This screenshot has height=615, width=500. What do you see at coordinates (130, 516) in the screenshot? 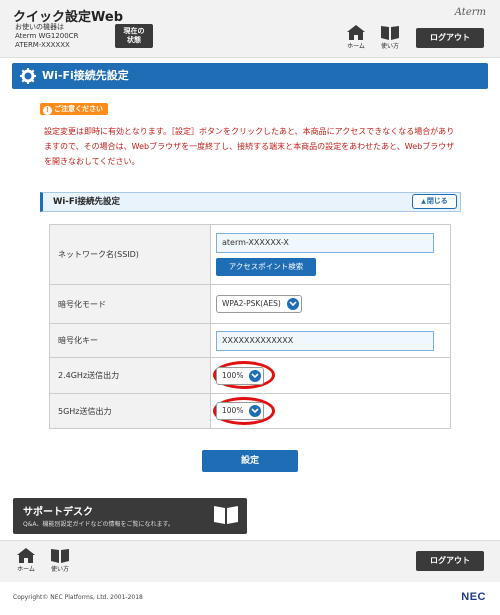
I see `support-desk-button: サポートデスク Q&A、機能別設定ガイドなどの情報をご覧になれます。` at bounding box center [130, 516].